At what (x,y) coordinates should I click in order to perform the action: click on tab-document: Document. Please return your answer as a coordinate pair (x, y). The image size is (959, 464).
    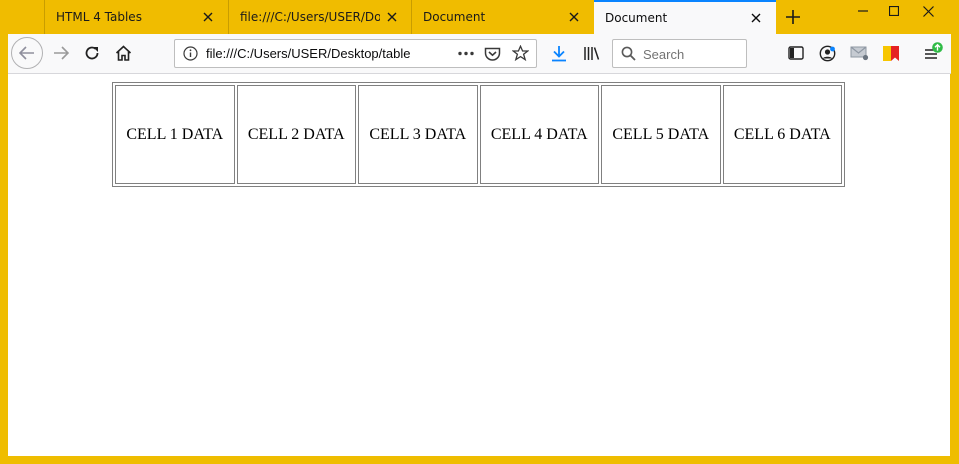
    Looking at the image, I should click on (502, 17).